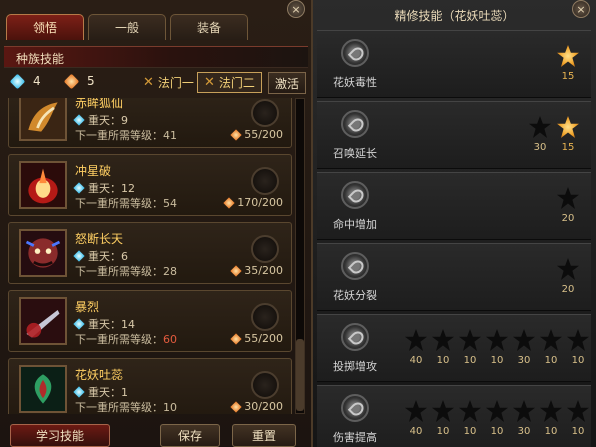 The height and width of the screenshot is (447, 596). I want to click on refine-row: 伤害提高 40 10 10 10 30 10 10, so click(454, 416).